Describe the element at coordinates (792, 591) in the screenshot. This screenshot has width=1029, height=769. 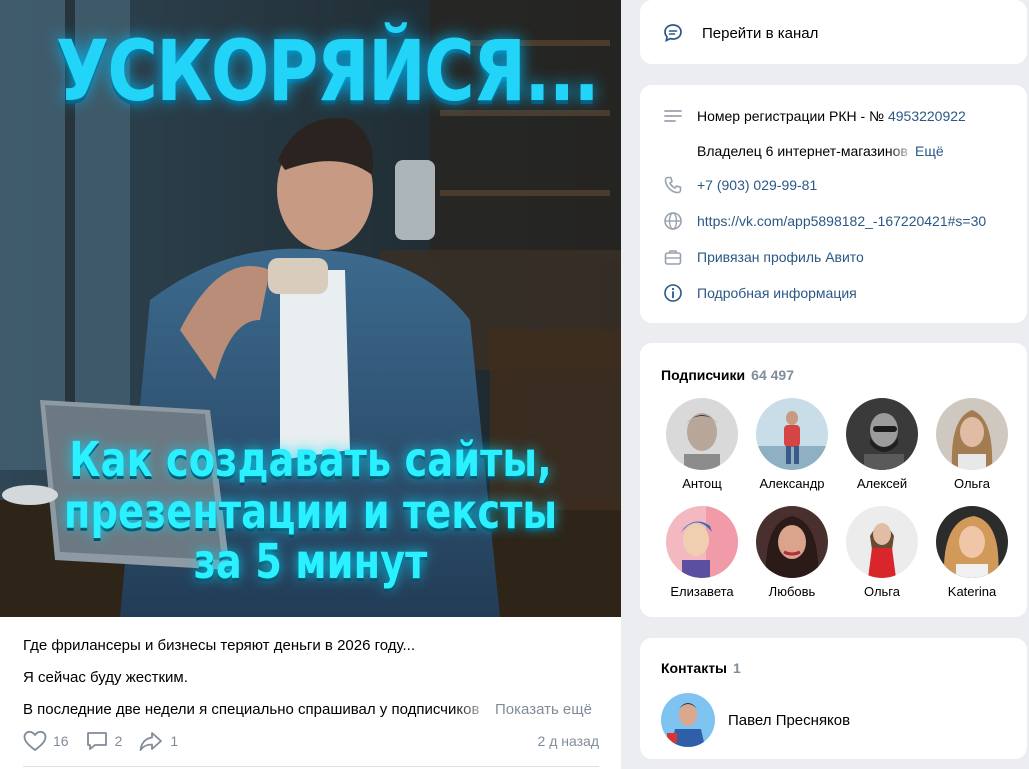
I see `subscriber-name: Любовь` at that location.